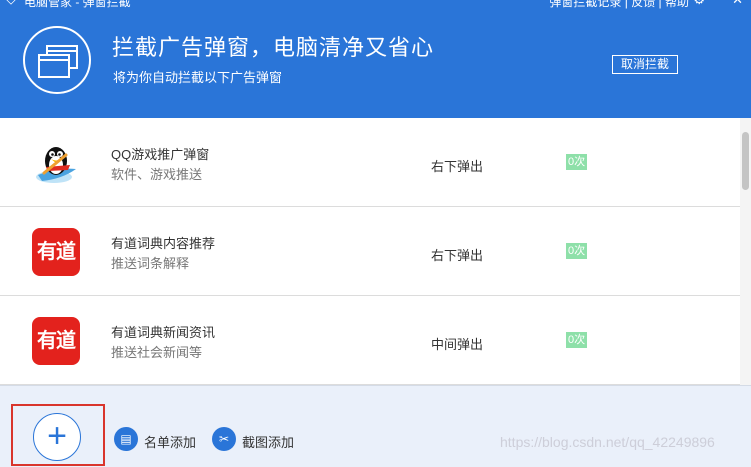  What do you see at coordinates (163, 332) in the screenshot?
I see `item-name: 有道词典新闻资讯` at bounding box center [163, 332].